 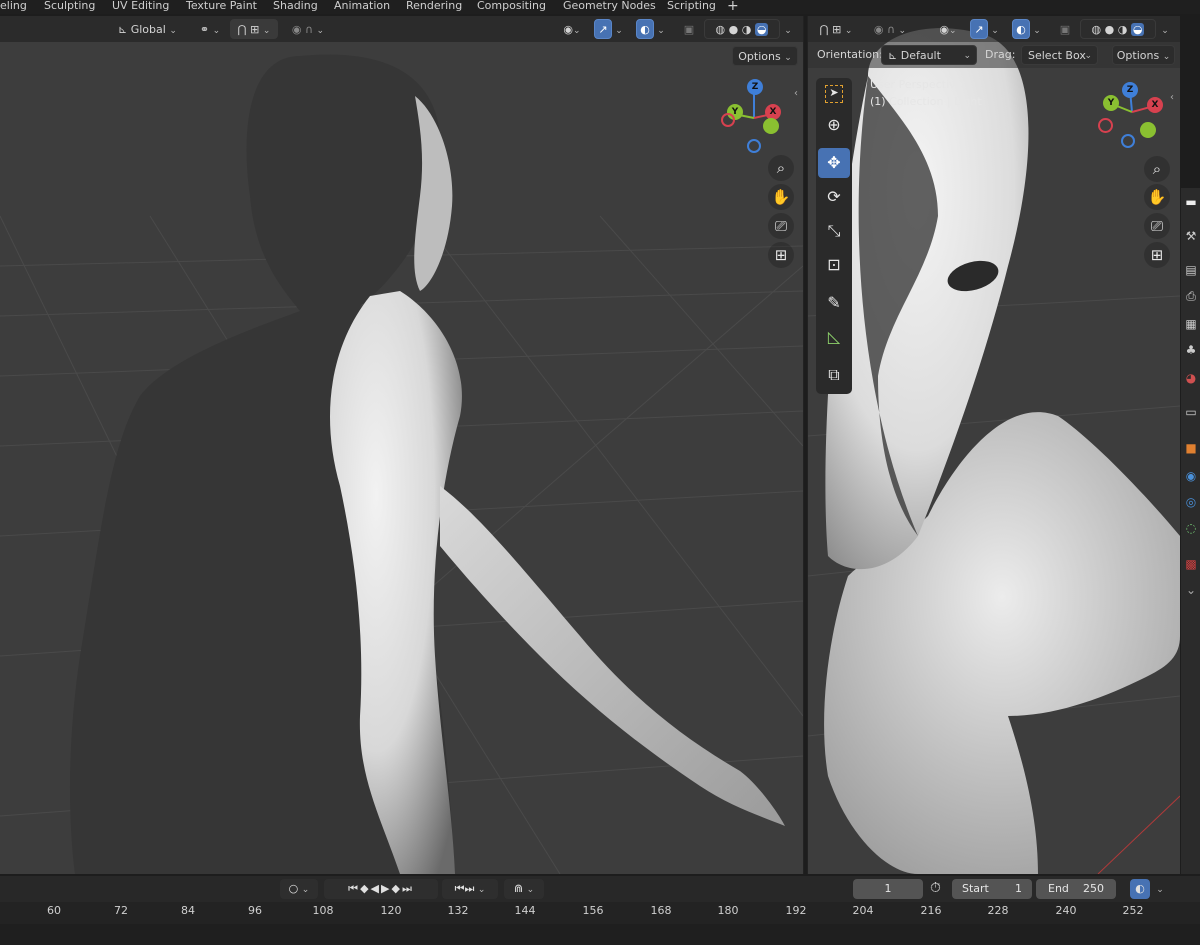 I want to click on gizmo-toggle: ↗, so click(x=603, y=29).